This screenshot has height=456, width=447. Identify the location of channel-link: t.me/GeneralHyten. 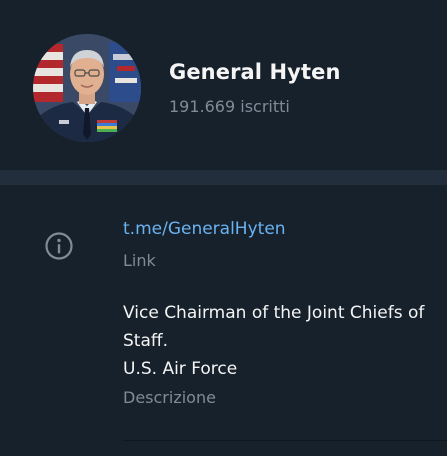
(204, 229).